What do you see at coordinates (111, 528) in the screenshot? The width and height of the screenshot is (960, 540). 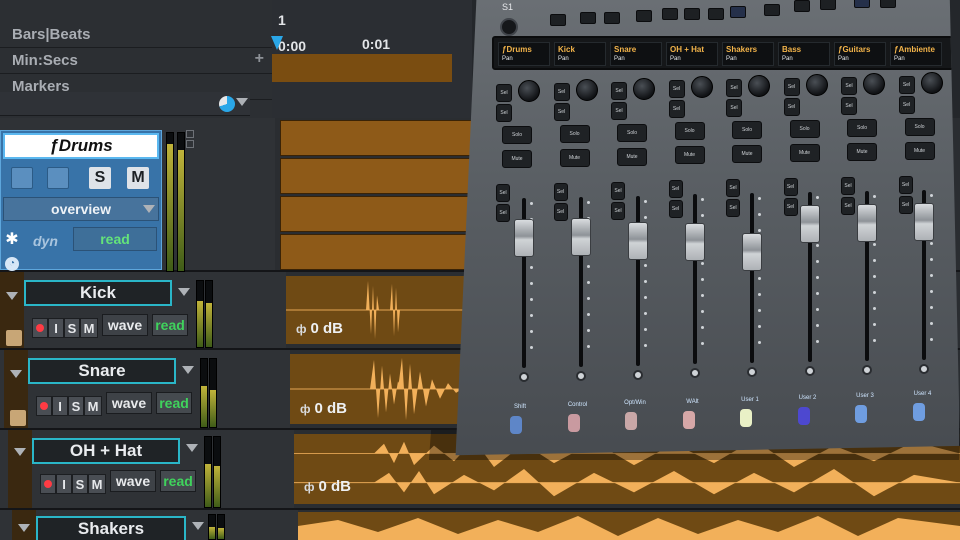 I see `track-name-field: Shakers` at bounding box center [111, 528].